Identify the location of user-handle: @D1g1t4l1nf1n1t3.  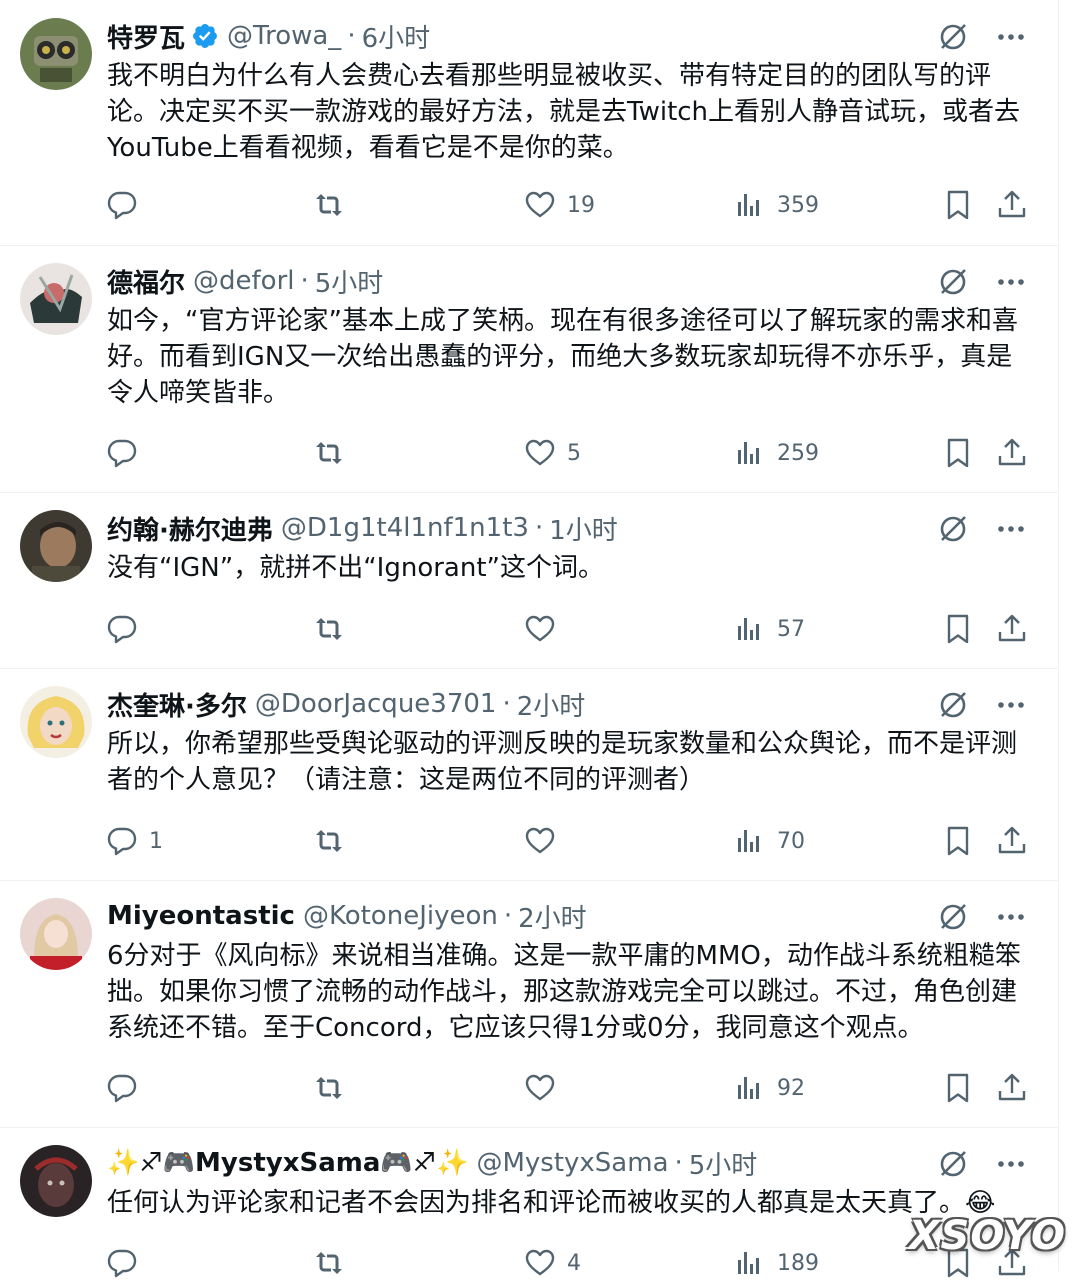
(405, 528).